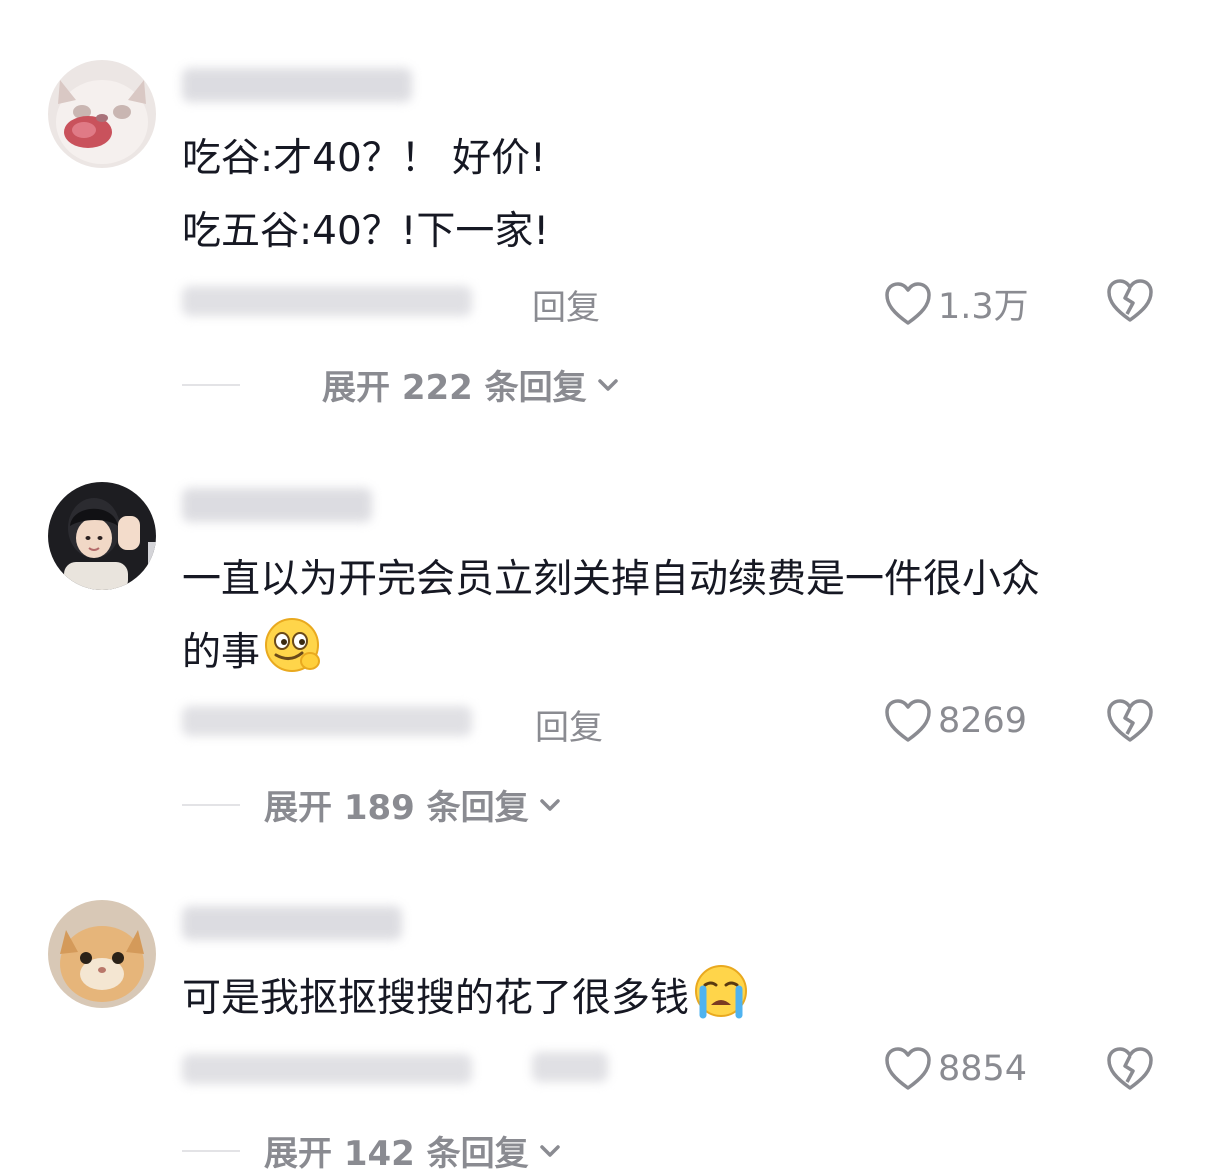 This screenshot has height=1175, width=1206. What do you see at coordinates (611, 579) in the screenshot?
I see `comment-text-line: 一直以为开完会员立刻关掉自动续费是一件很小众` at bounding box center [611, 579].